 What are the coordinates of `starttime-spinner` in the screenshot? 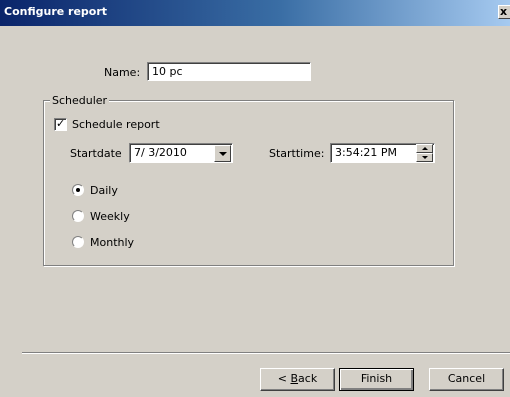 It's located at (424, 153).